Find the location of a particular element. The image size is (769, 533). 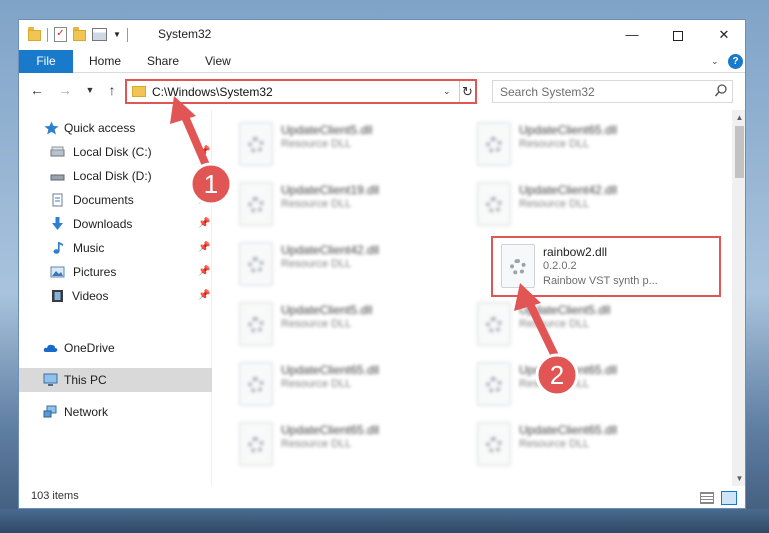

new-folder-icon is located at coordinates (79, 34).